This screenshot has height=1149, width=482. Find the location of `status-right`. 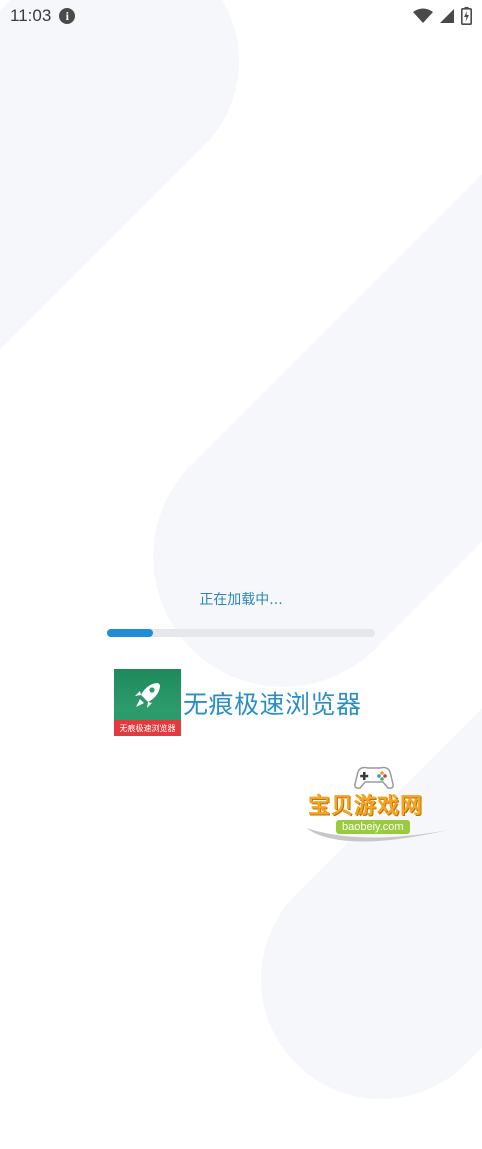

status-right is located at coordinates (442, 16).